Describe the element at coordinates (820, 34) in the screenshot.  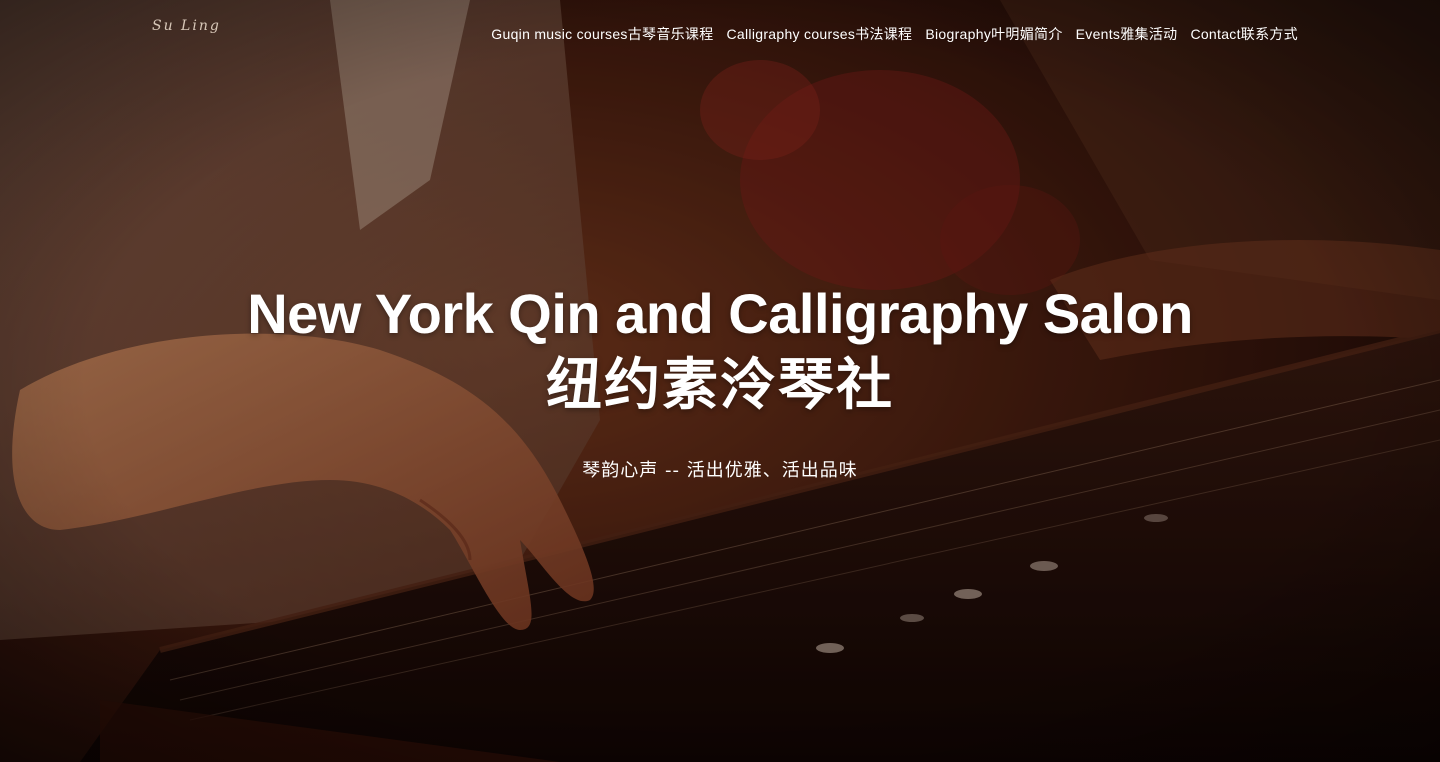
I see `nav-item-calligraphy-courses: Calligraphy courses书法课程` at that location.